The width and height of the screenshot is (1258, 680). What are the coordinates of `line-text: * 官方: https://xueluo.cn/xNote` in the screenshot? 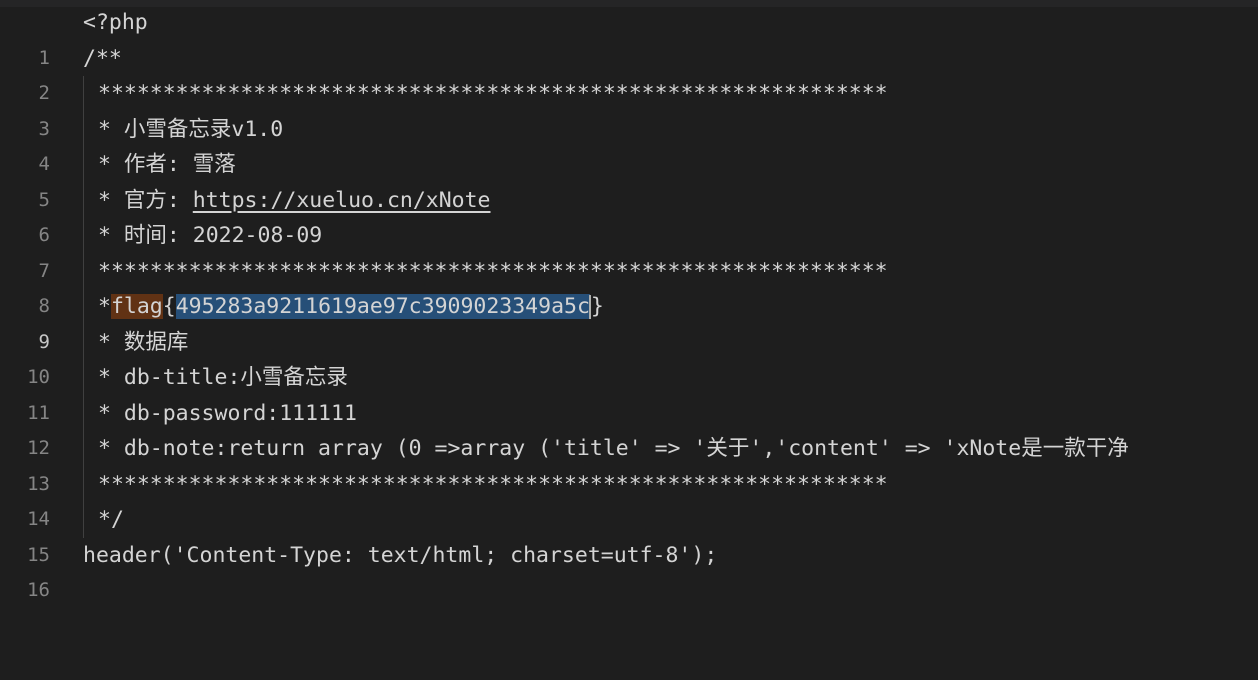 It's located at (294, 200).